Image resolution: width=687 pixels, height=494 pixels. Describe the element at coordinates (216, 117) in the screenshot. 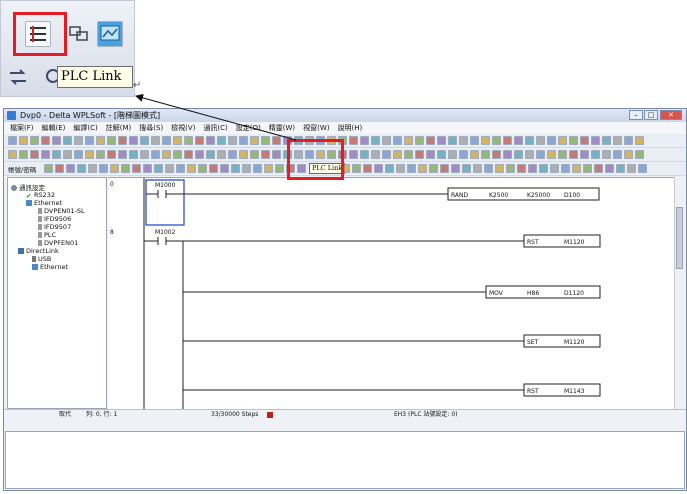

I see `callout-arrow` at that location.